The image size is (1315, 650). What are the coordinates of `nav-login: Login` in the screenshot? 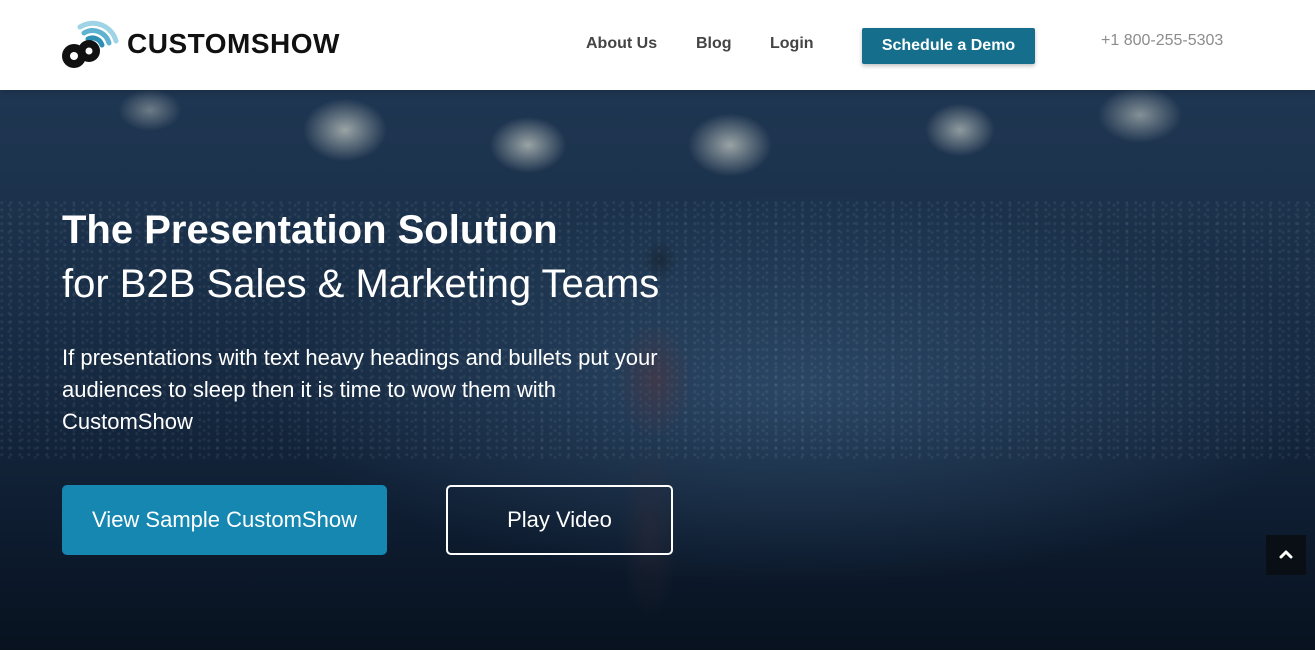 It's located at (792, 44).